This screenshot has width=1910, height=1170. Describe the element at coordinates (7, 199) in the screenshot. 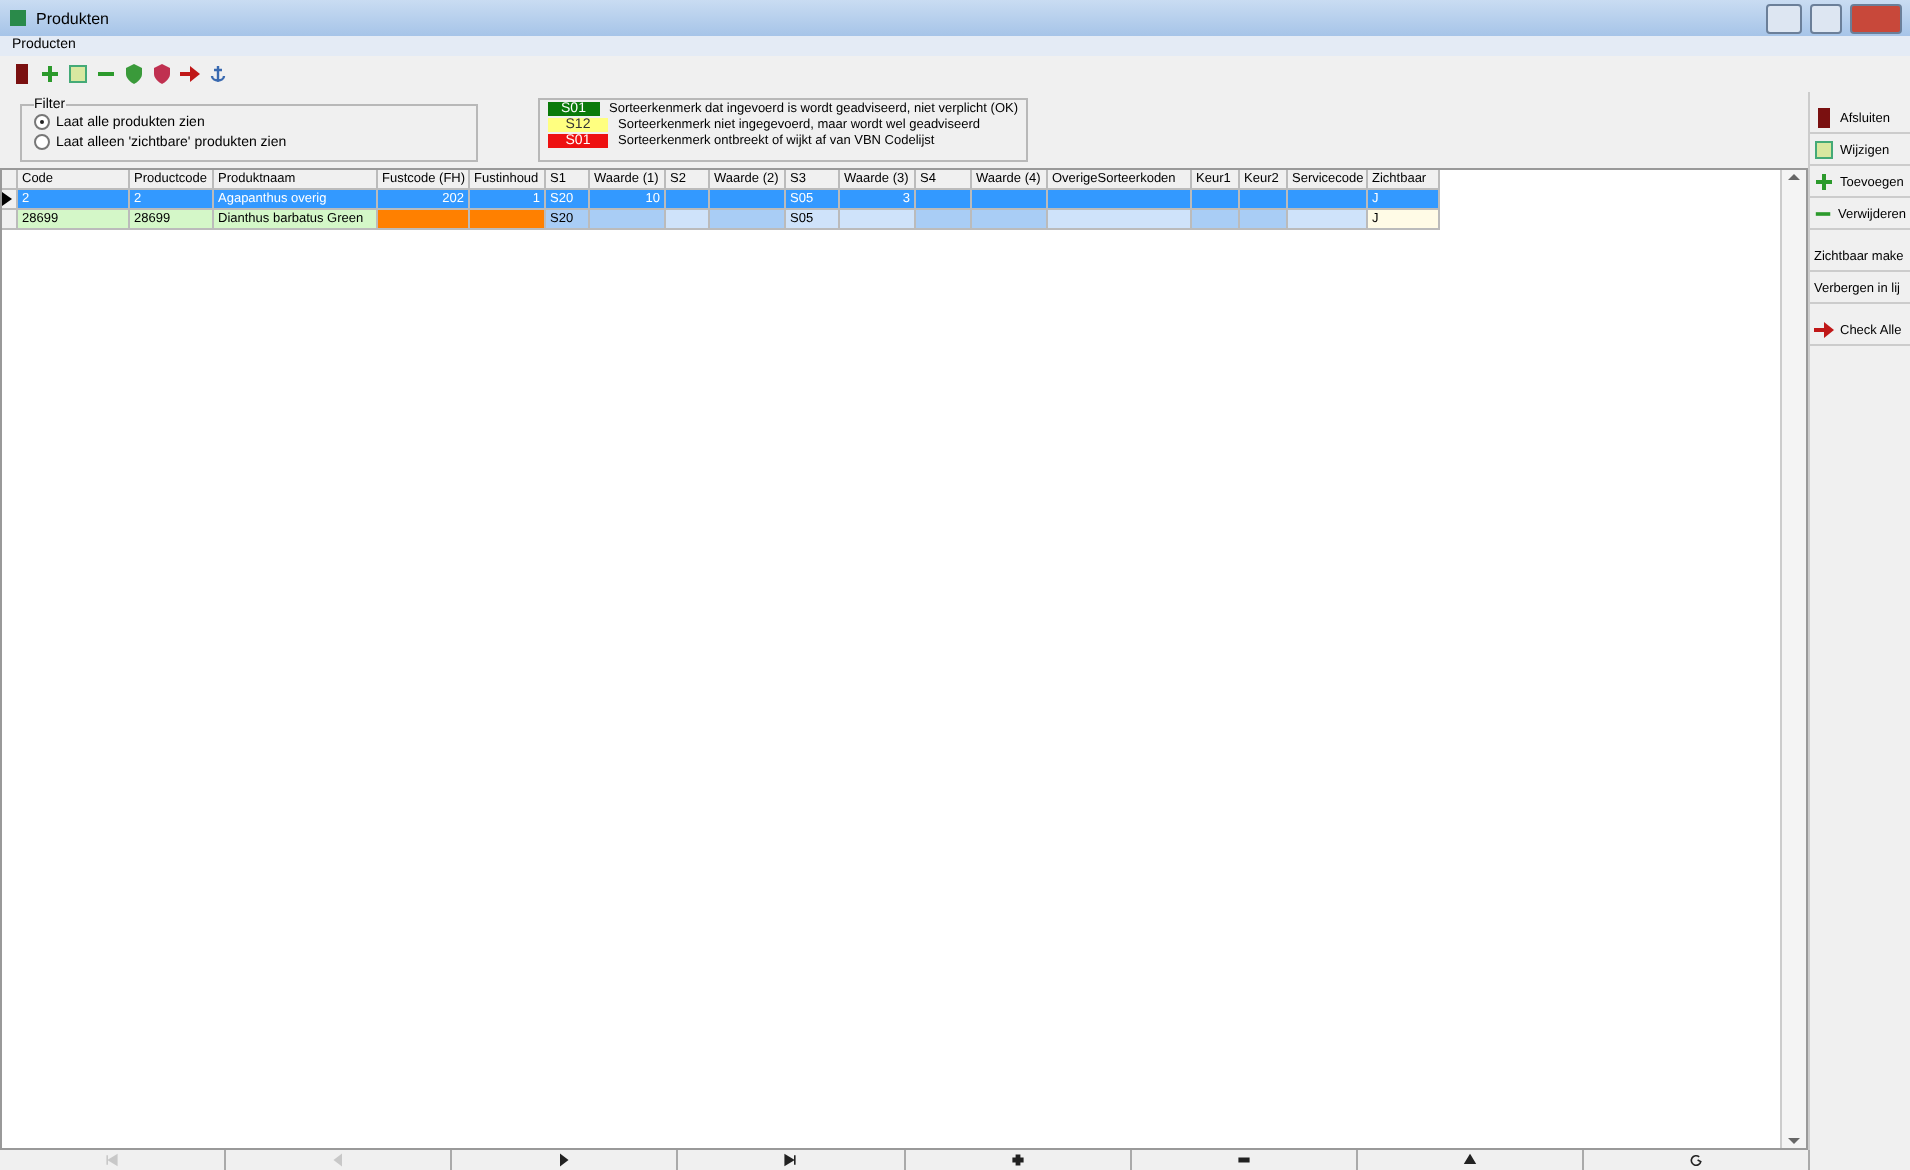

I see `current-row-icon` at that location.